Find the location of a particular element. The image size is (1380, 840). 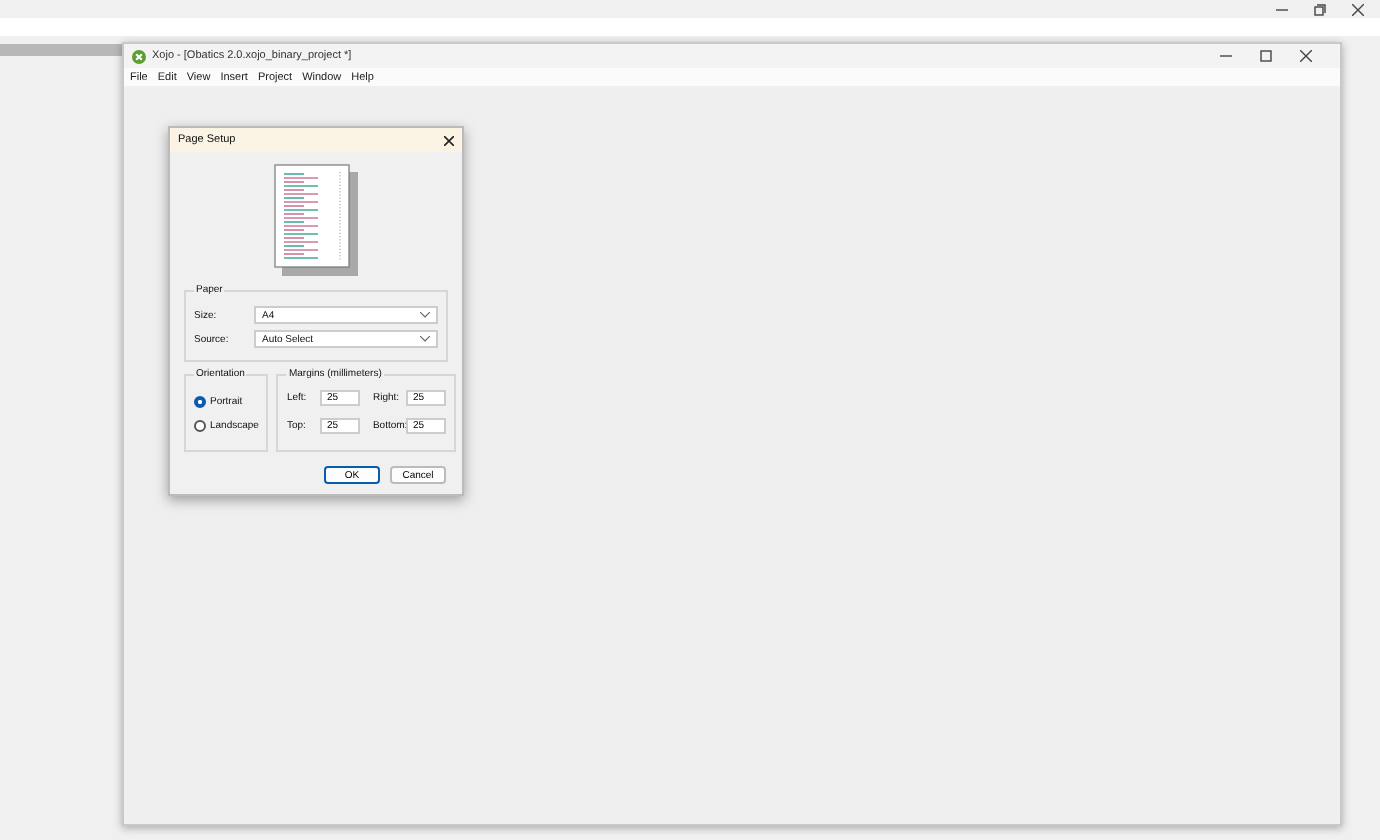

app-logo-icon is located at coordinates (139, 56).